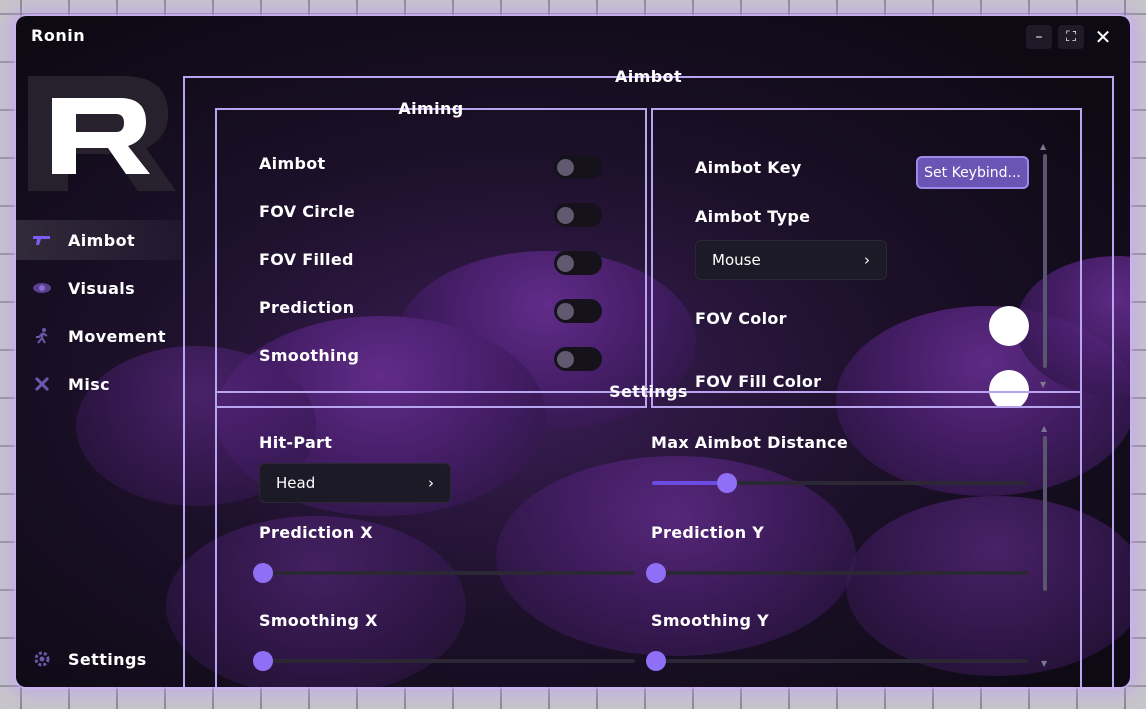 The width and height of the screenshot is (1146, 709). Describe the element at coordinates (749, 442) in the screenshot. I see `max-distance-label: Max Aimbot Distance` at that location.